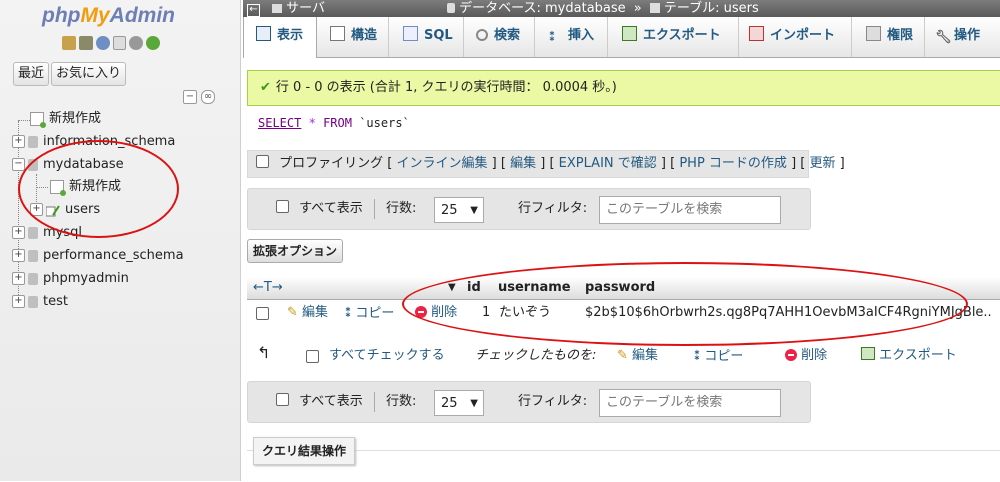 This screenshot has width=1000, height=482. What do you see at coordinates (262, 313) in the screenshot?
I see `row-checkbox` at bounding box center [262, 313].